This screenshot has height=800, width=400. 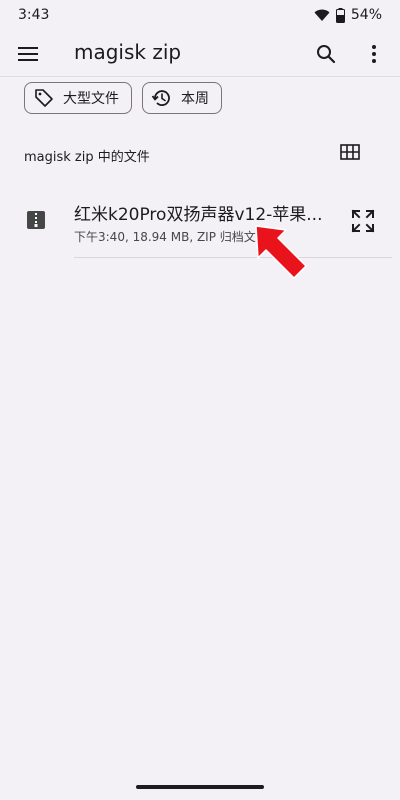 What do you see at coordinates (340, 15) in the screenshot?
I see `battery-icon` at bounding box center [340, 15].